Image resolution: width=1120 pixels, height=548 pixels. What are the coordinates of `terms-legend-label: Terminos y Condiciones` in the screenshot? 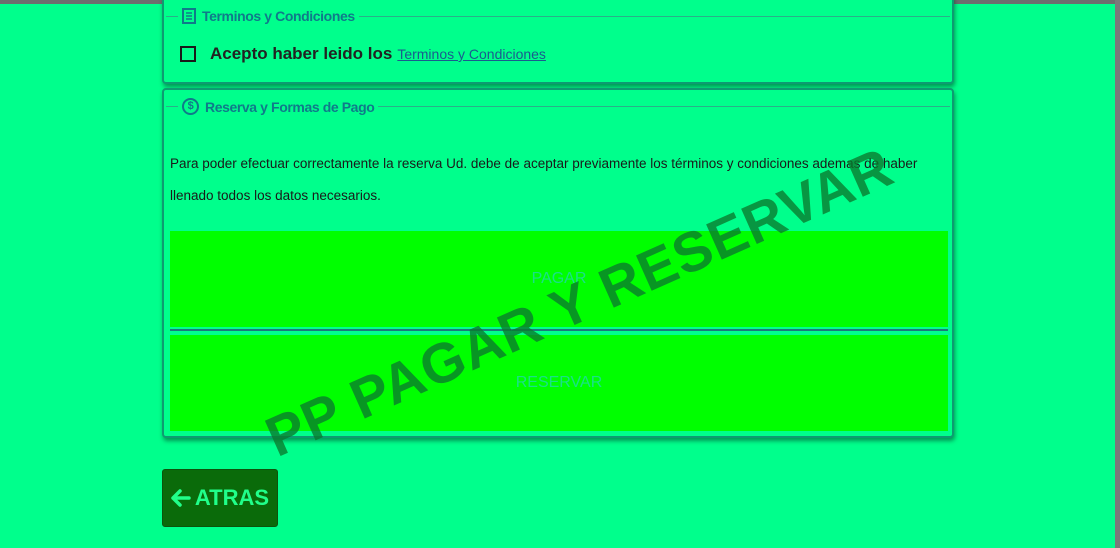 It's located at (278, 16).